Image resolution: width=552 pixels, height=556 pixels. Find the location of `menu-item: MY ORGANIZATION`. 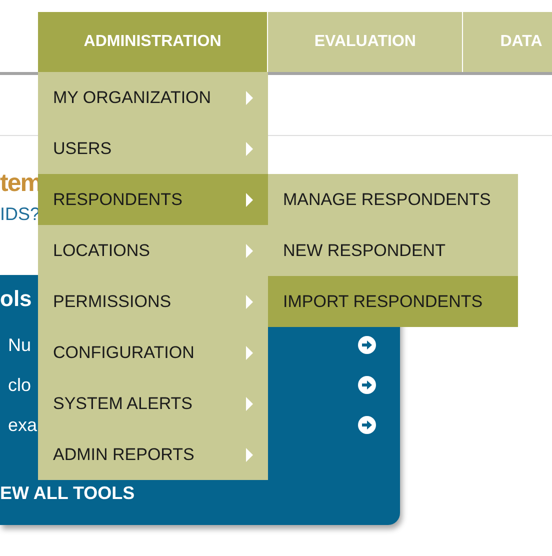

menu-item: MY ORGANIZATION is located at coordinates (153, 97).